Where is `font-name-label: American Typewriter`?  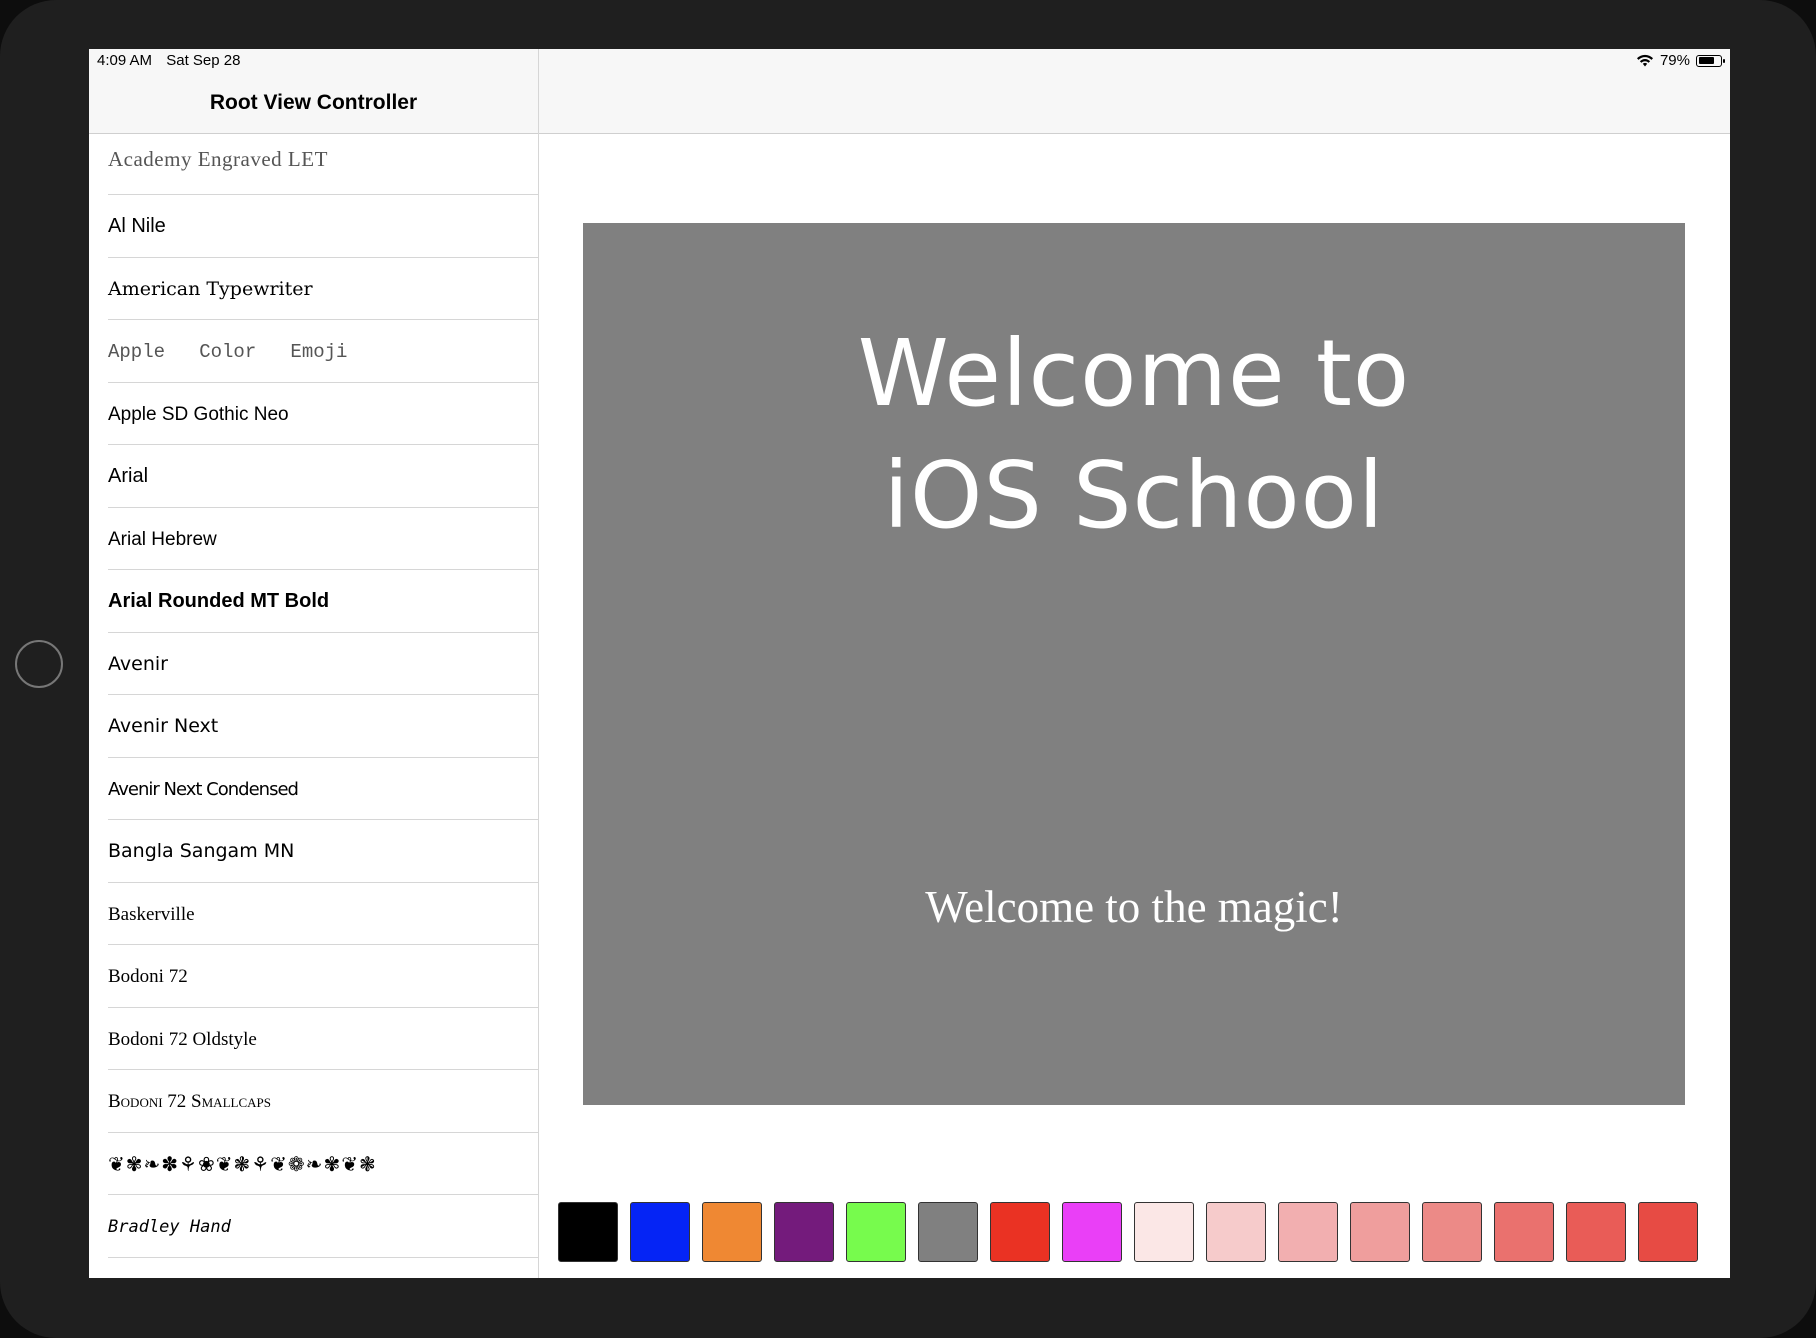 font-name-label: American Typewriter is located at coordinates (210, 288).